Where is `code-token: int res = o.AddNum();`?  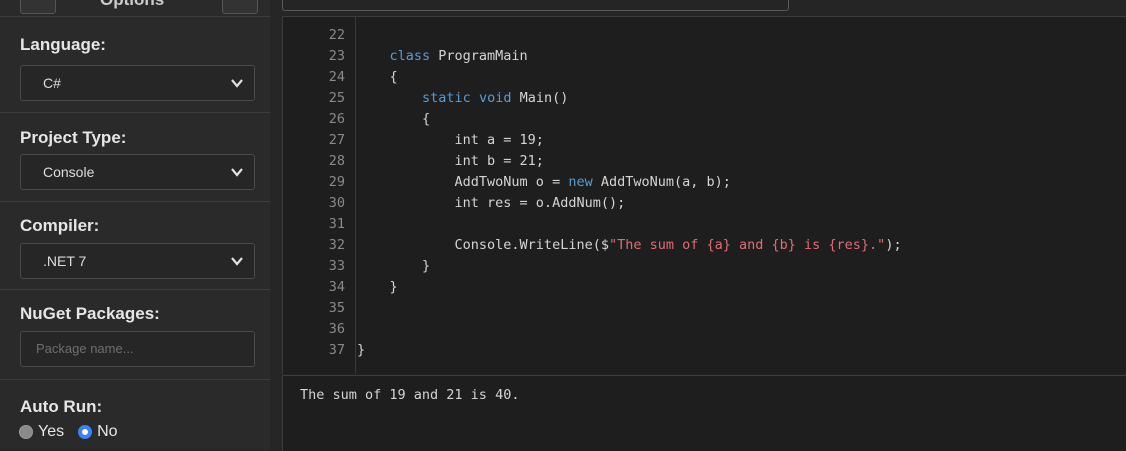
code-token: int res = o.AddNum(); is located at coordinates (491, 203).